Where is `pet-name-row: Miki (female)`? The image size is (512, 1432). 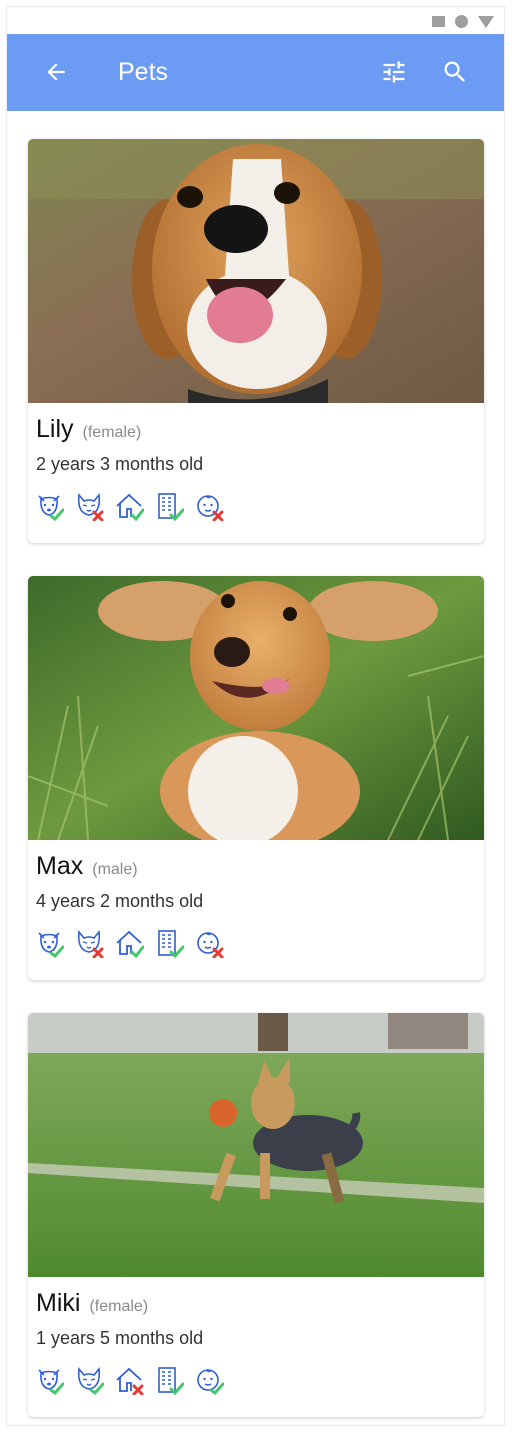
pet-name-row: Miki (female) is located at coordinates (92, 1303).